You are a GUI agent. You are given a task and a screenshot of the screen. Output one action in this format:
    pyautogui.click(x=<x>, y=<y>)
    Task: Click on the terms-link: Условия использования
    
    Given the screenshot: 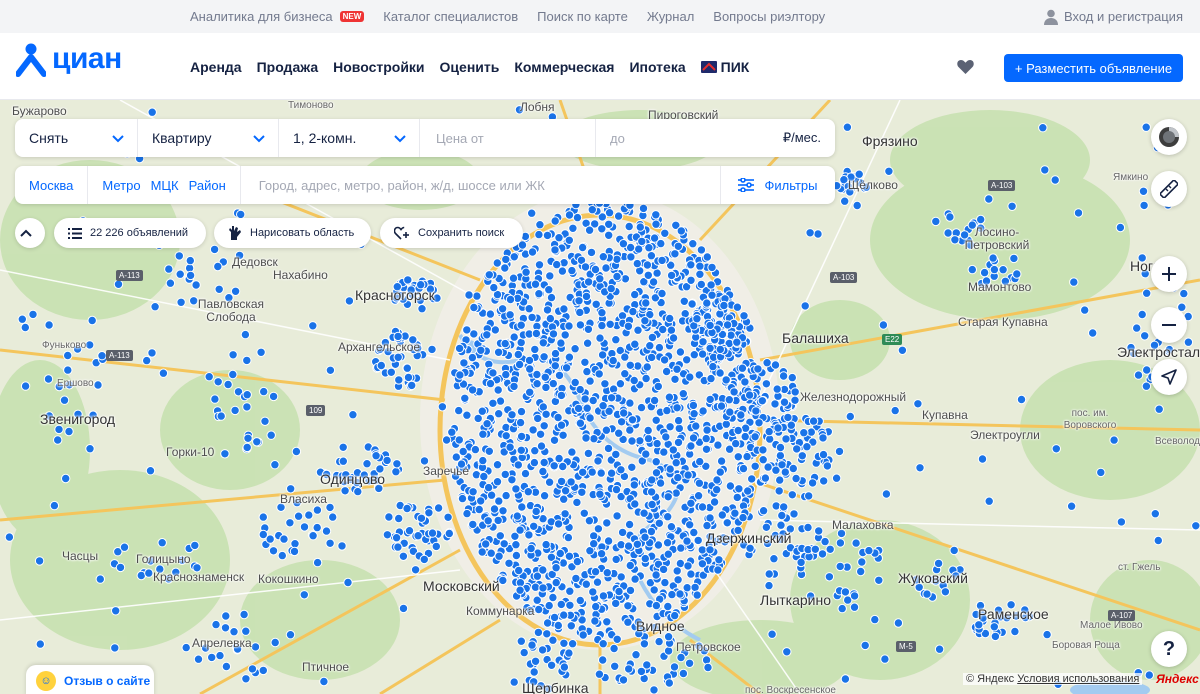 What is the action you would take?
    pyautogui.click(x=1078, y=679)
    